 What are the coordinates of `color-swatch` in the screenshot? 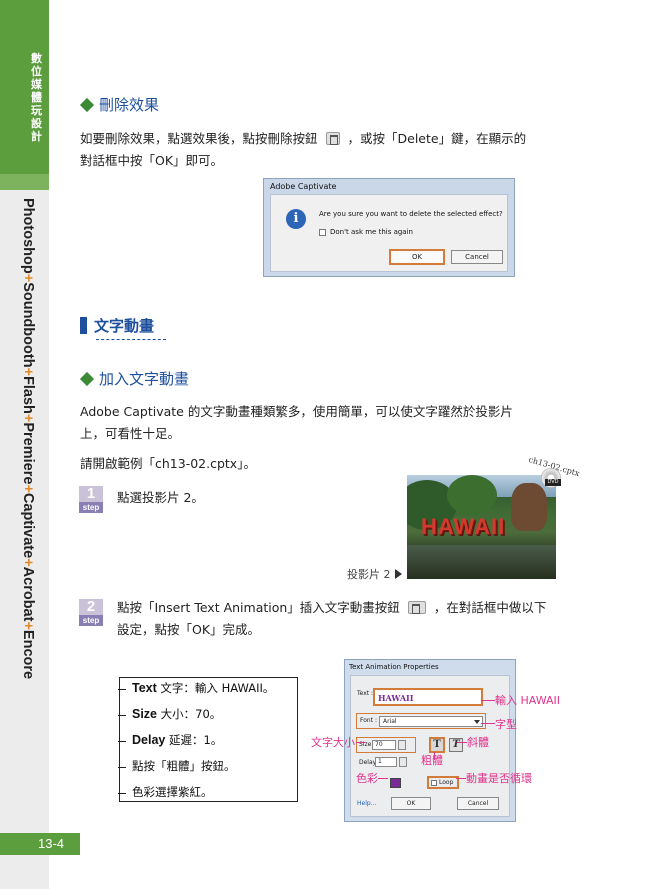 It's located at (395, 783).